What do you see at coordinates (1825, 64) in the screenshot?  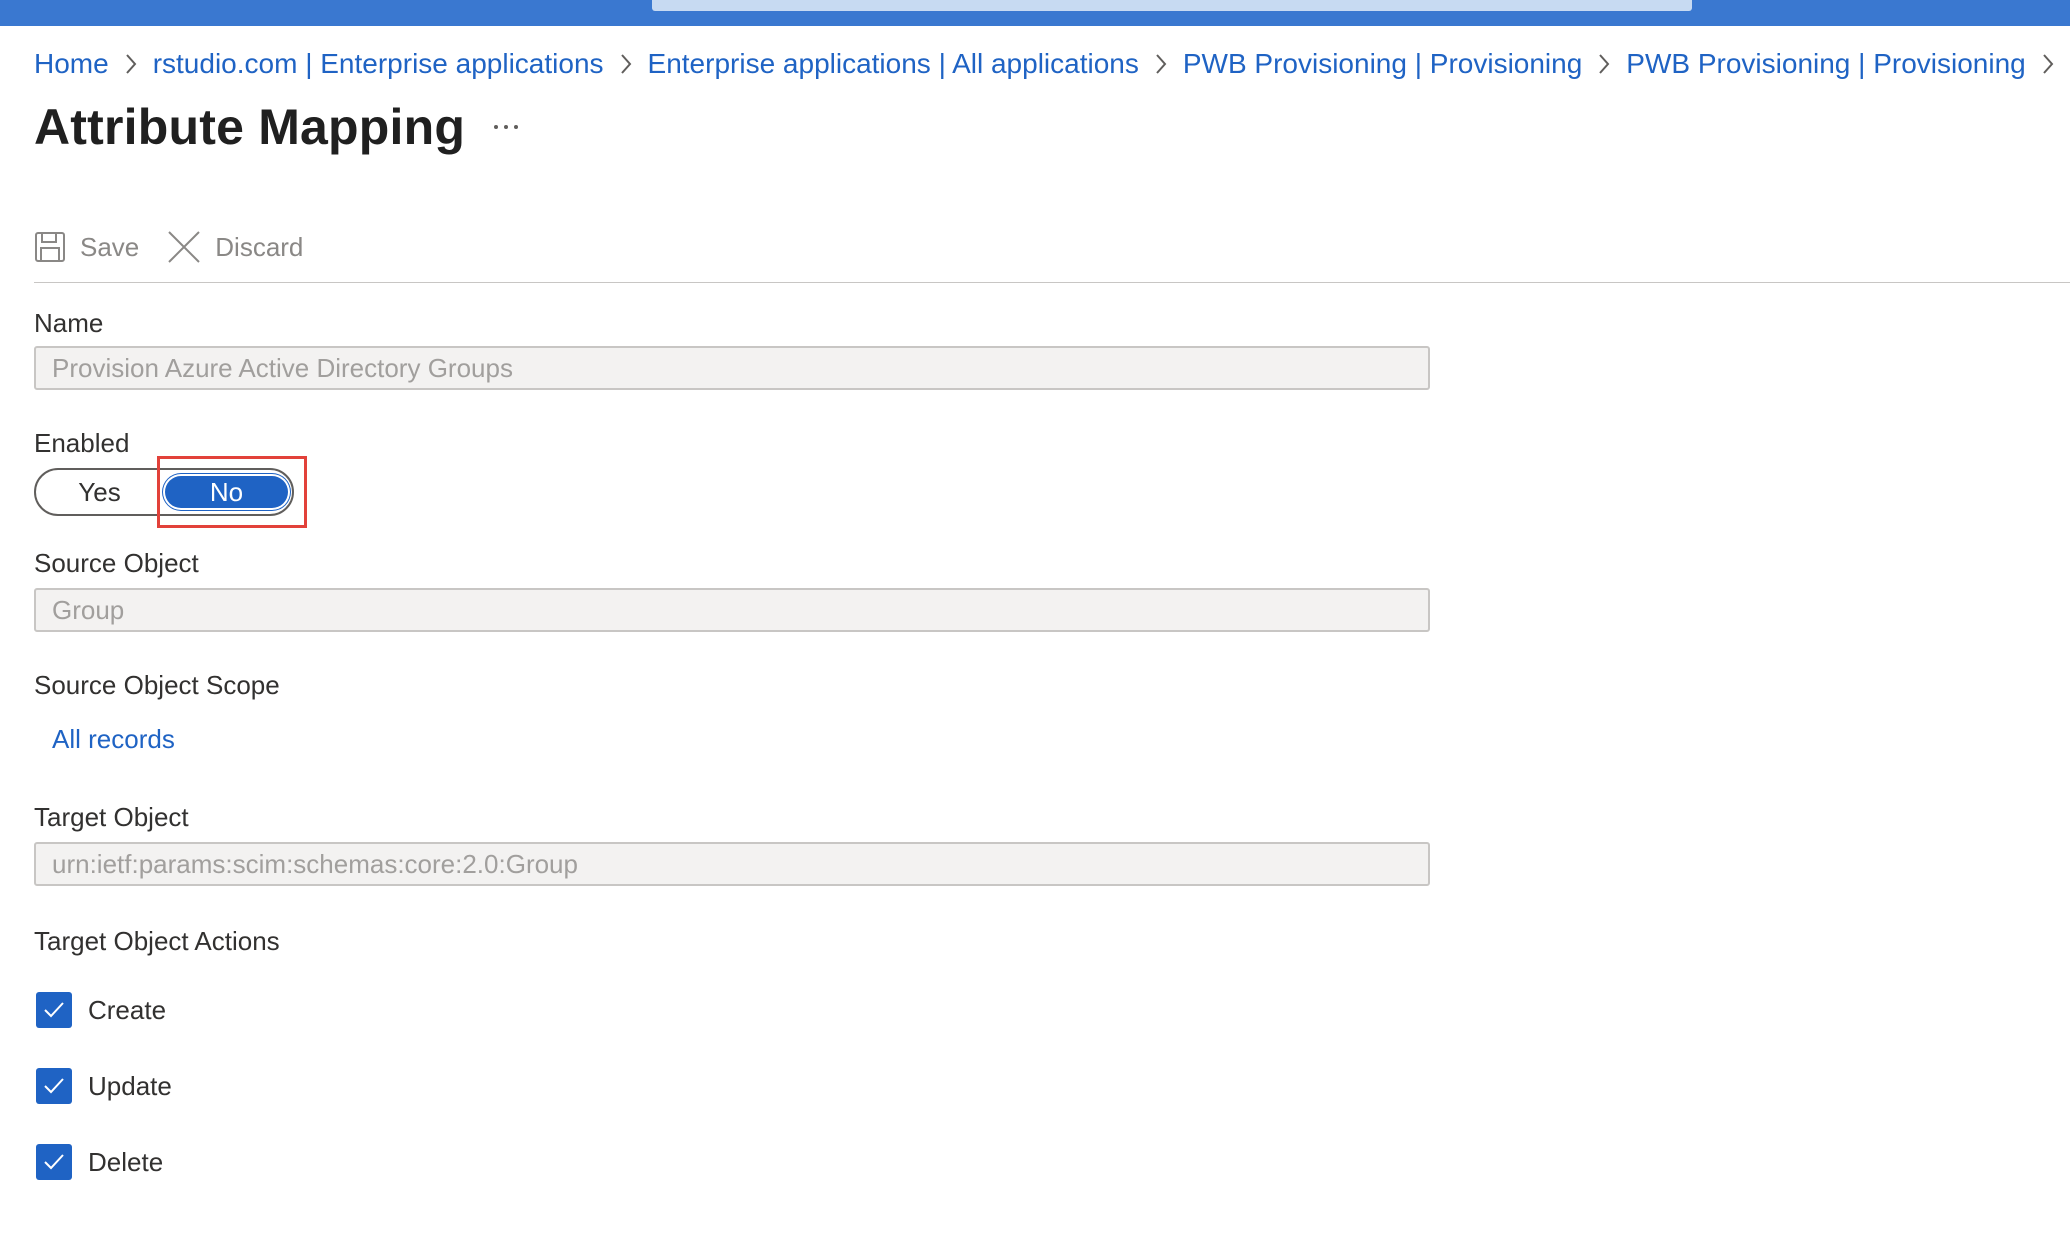 I see `breadcrumb-pwb-provisioning-2: PWB Provisioning | Provisioning` at bounding box center [1825, 64].